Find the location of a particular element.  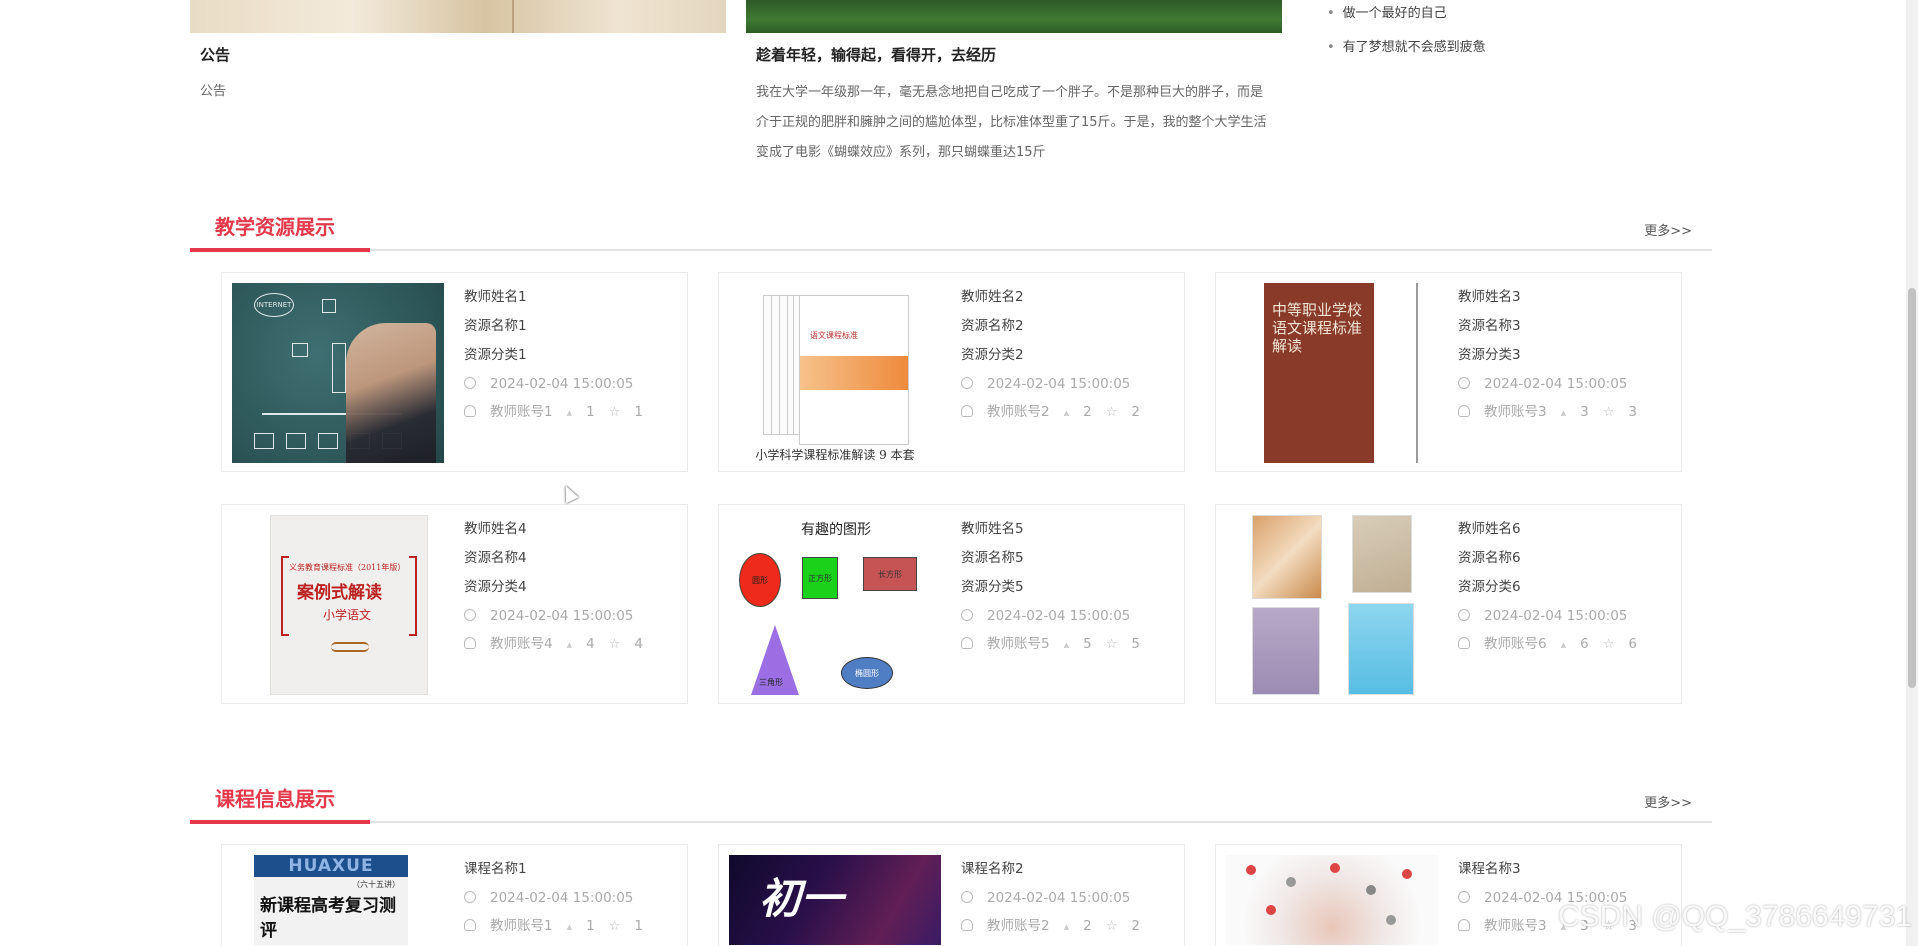

teacher-account: 教师账号4 is located at coordinates (521, 644).